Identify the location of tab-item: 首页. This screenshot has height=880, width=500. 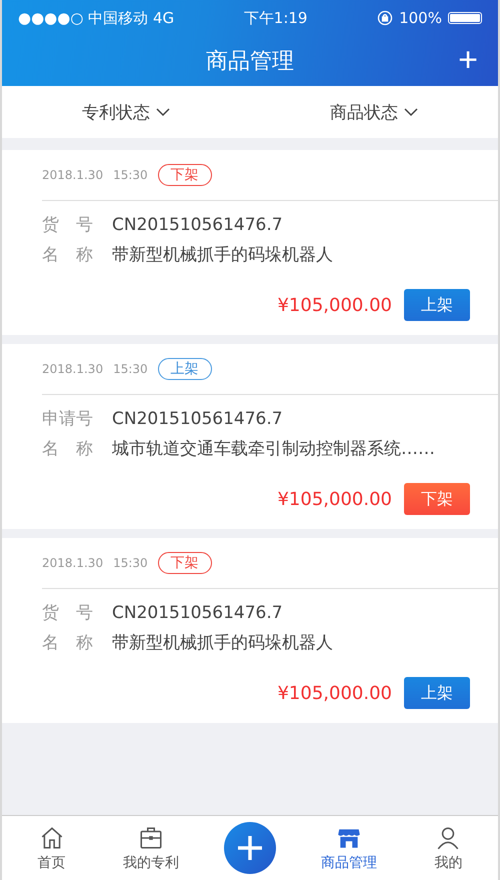
(52, 848).